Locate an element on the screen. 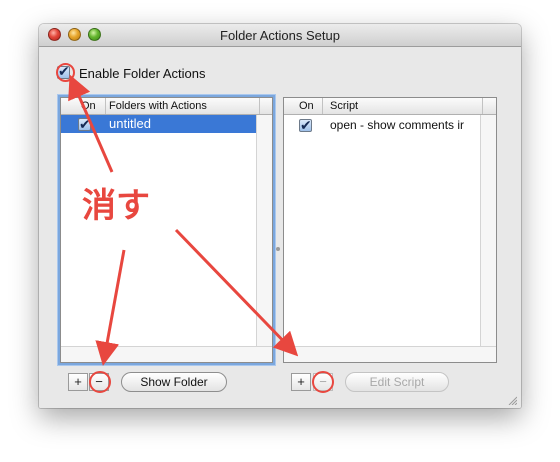  annotation-arrow-to-remove-script is located at coordinates (236, 292).